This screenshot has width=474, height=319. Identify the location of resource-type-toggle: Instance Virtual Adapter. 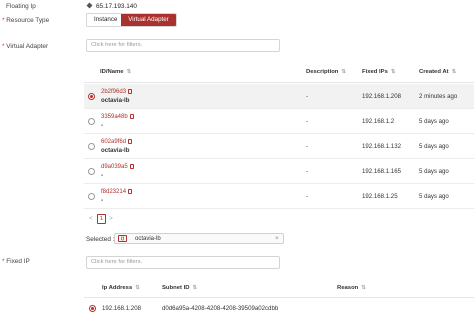
(131, 20).